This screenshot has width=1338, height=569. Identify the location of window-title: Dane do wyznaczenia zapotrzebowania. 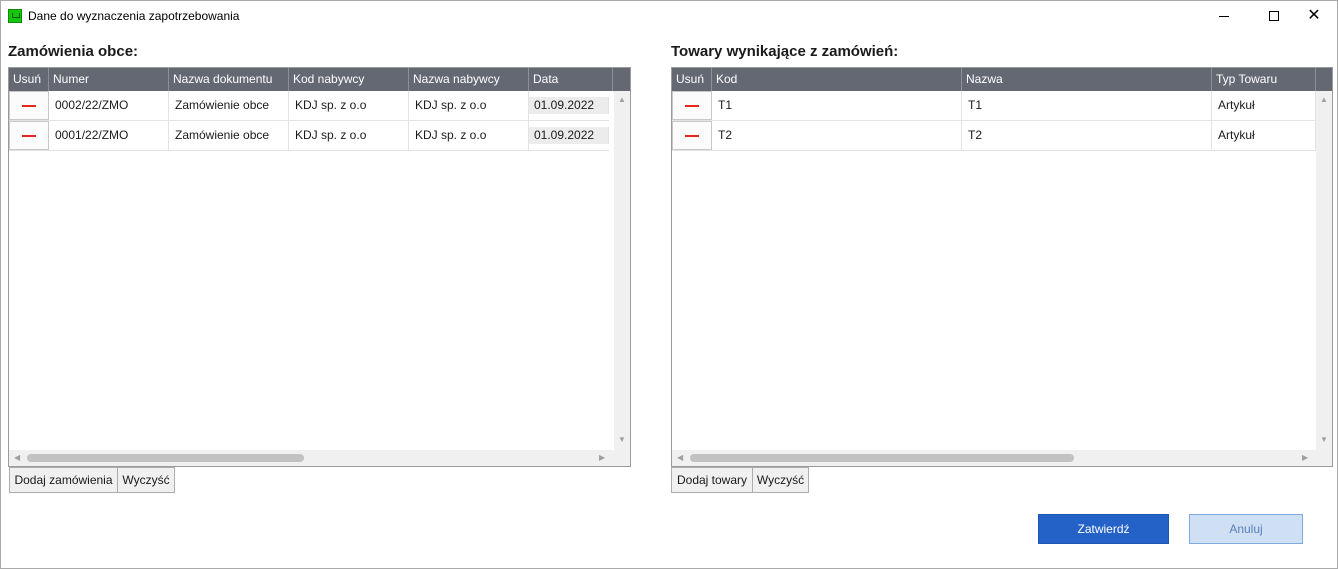
(134, 16).